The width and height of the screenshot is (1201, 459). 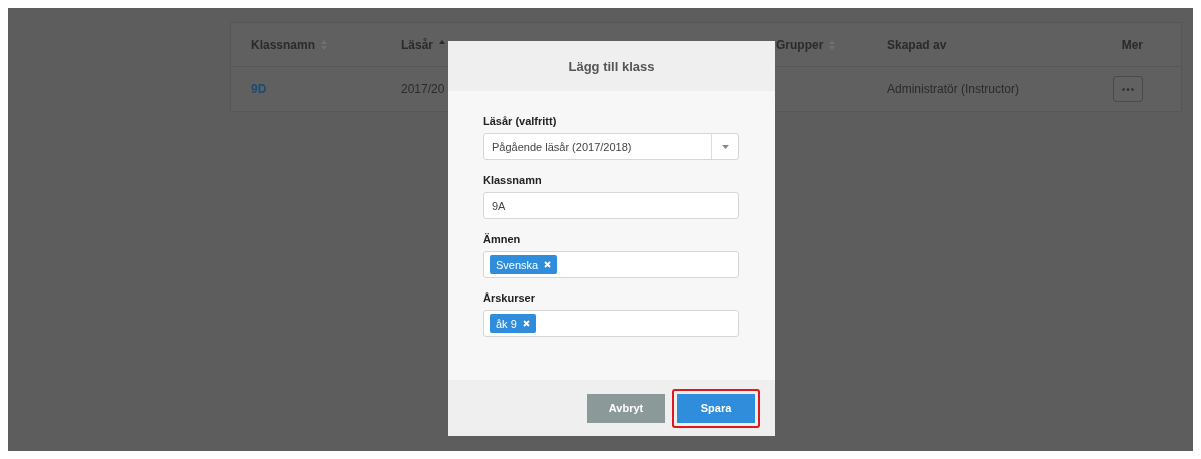 I want to click on tag: Svenska, so click(x=524, y=264).